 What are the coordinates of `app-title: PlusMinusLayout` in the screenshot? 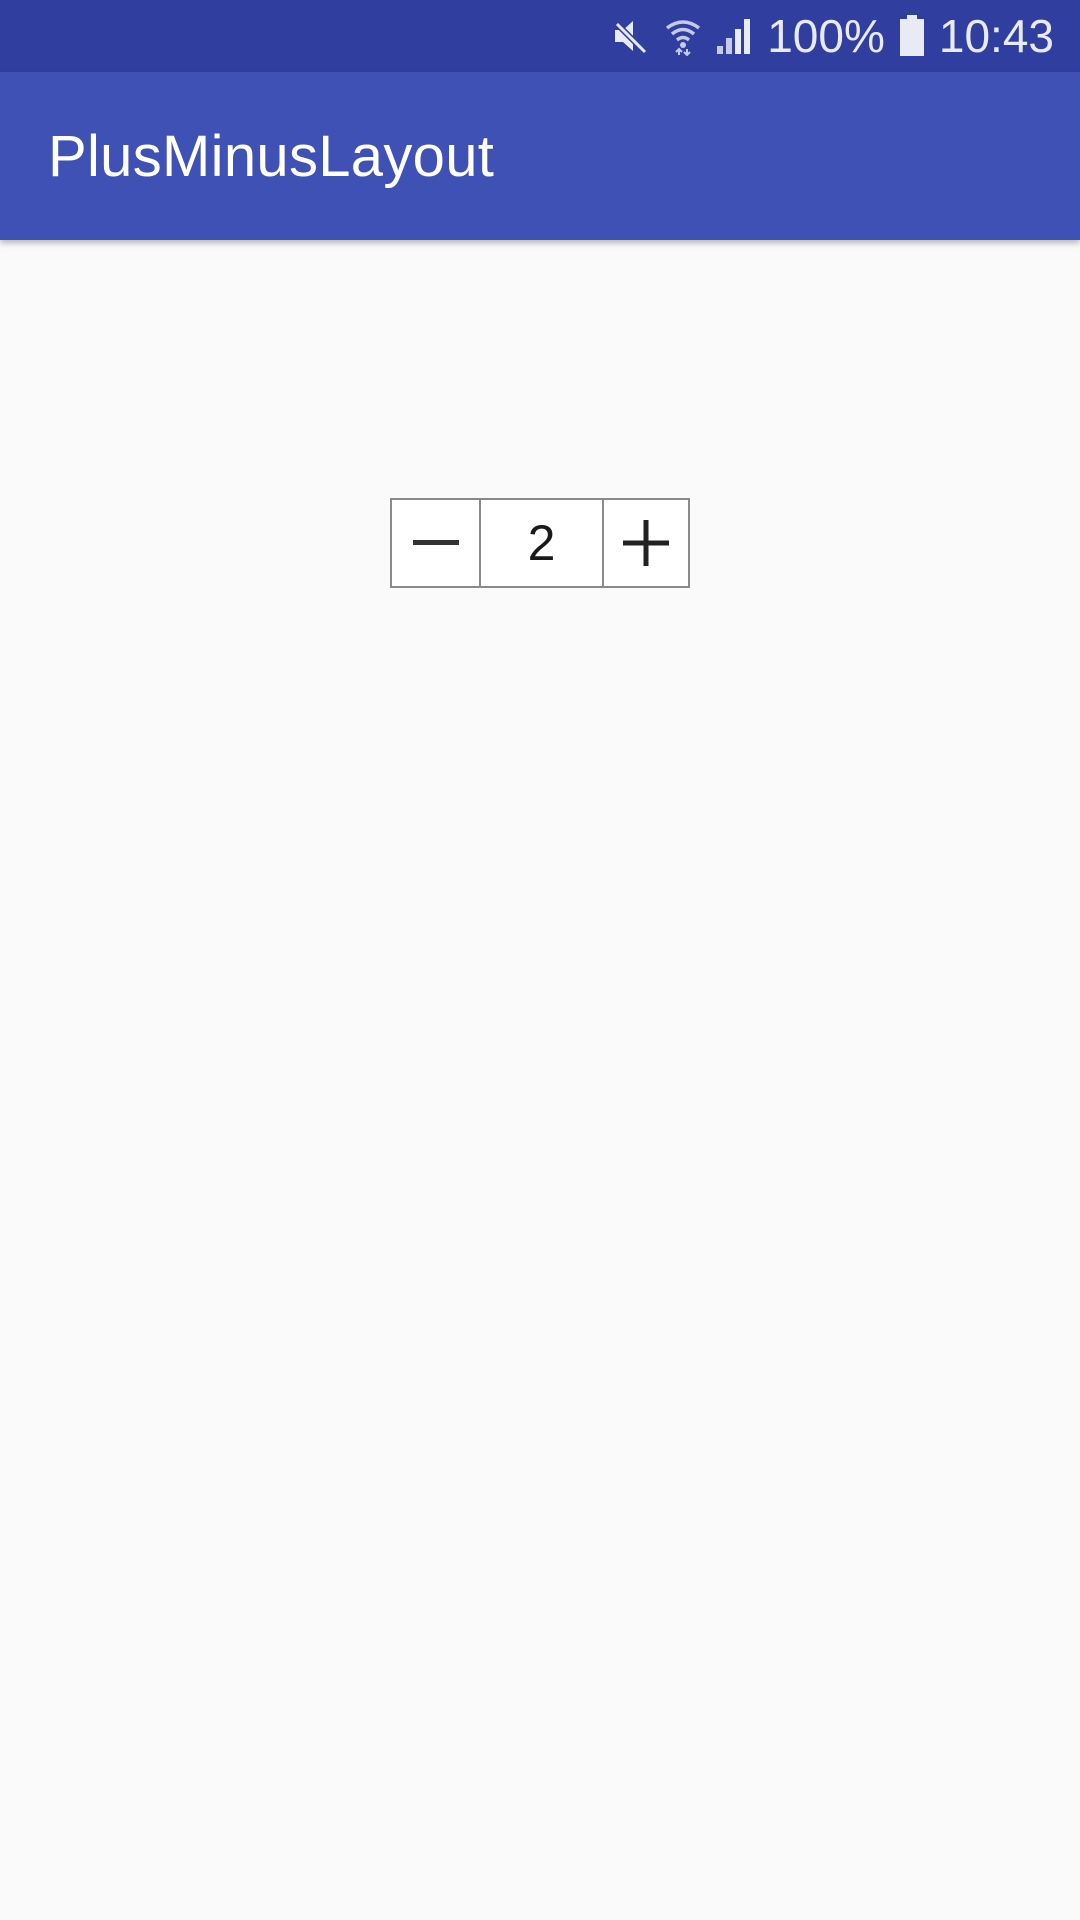 It's located at (271, 156).